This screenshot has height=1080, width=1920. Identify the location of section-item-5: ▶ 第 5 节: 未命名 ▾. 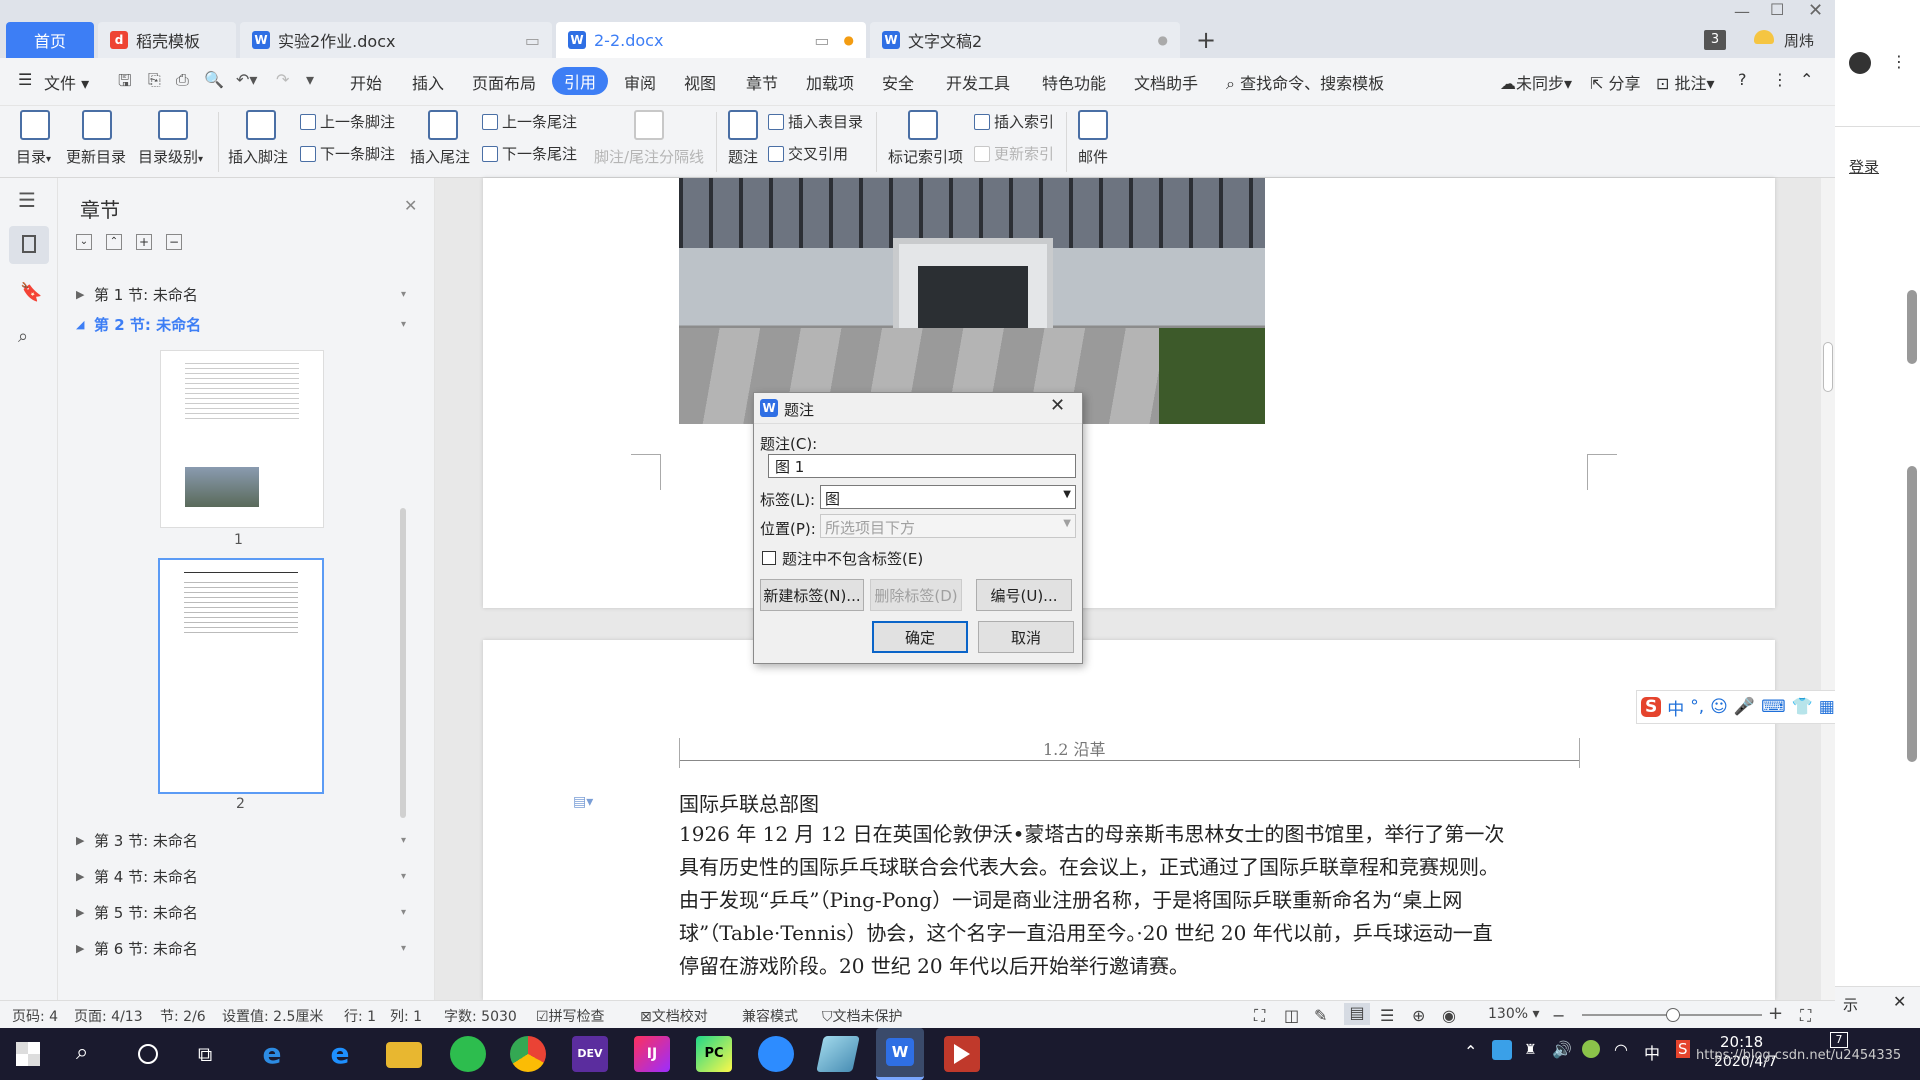
(241, 912).